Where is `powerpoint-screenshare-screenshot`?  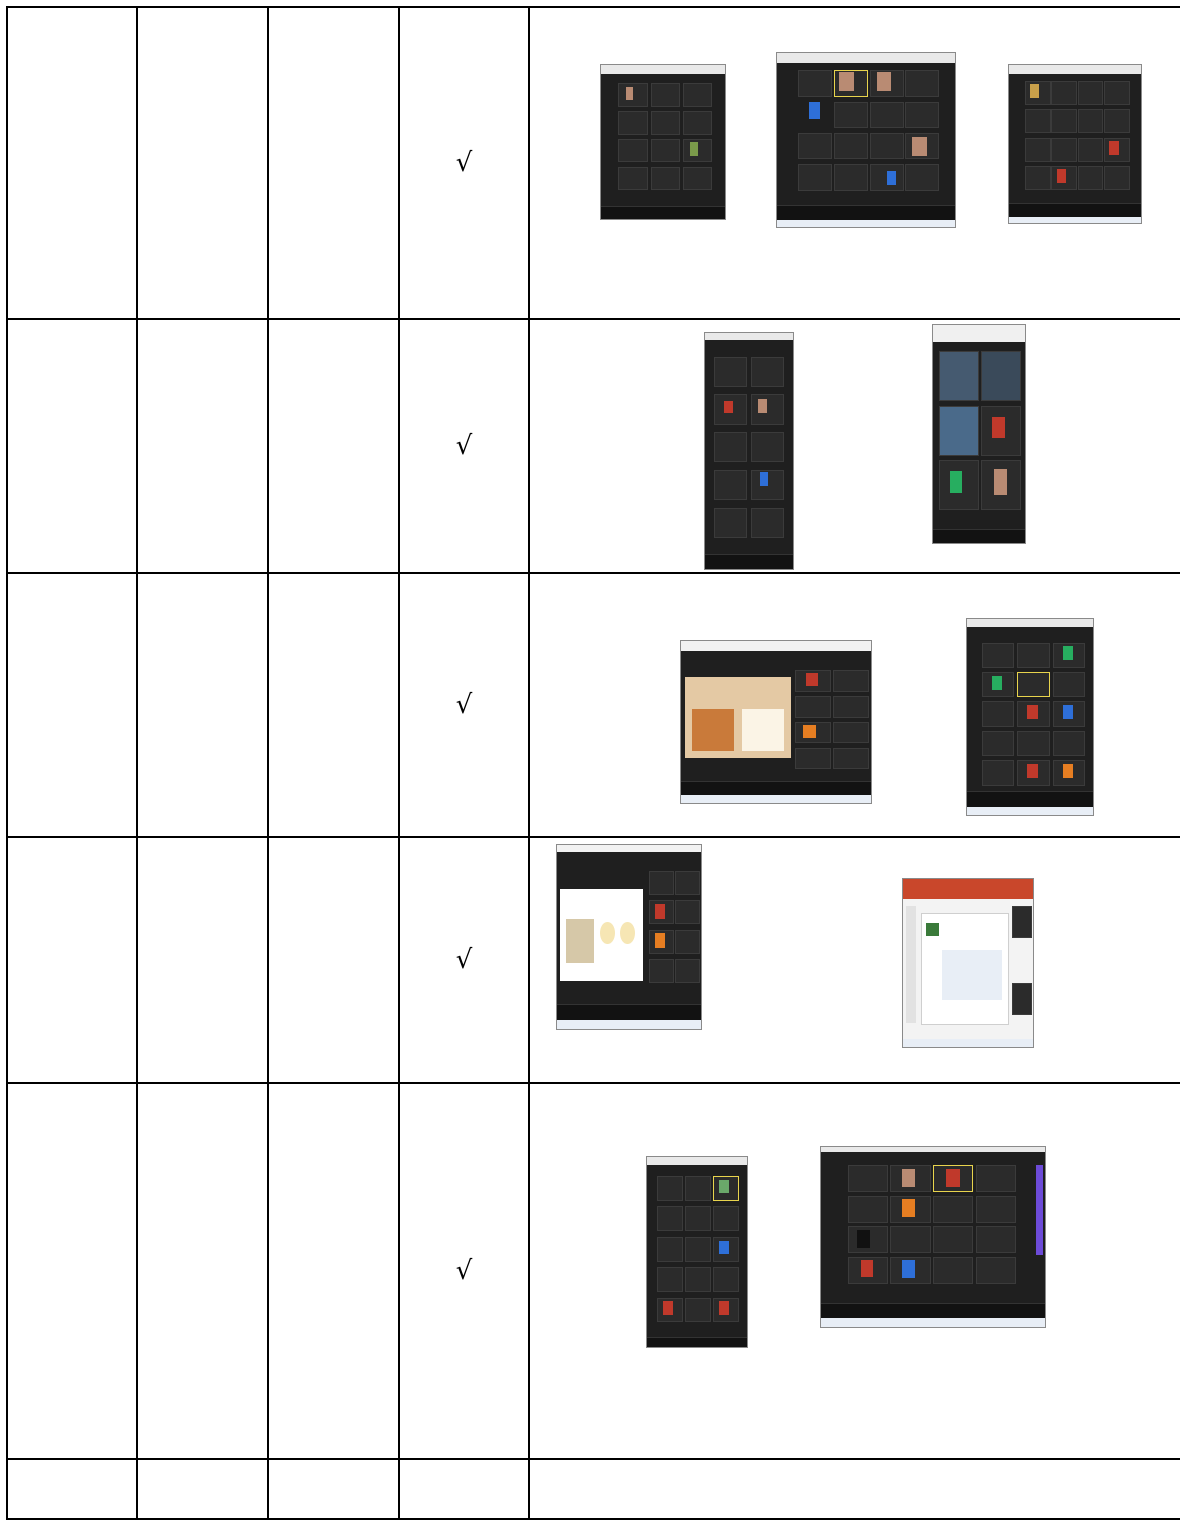 powerpoint-screenshare-screenshot is located at coordinates (968, 963).